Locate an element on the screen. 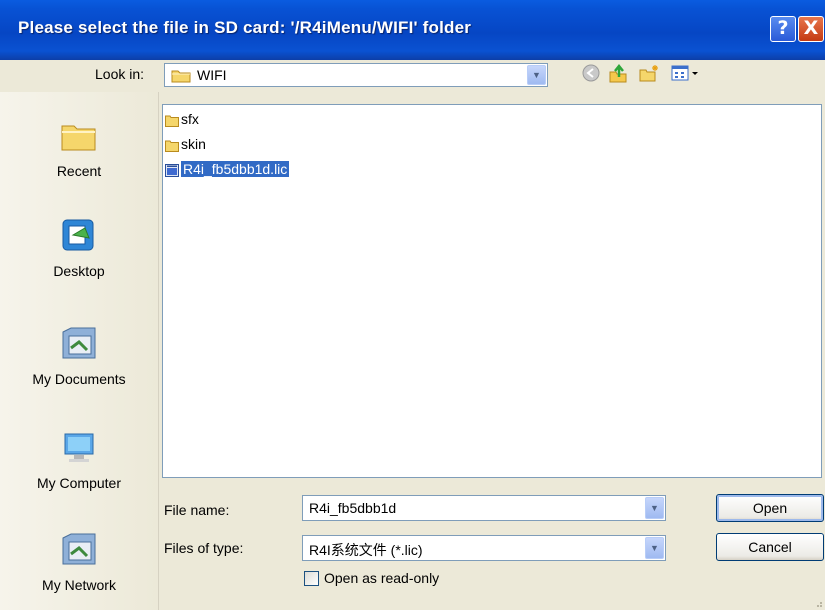 This screenshot has height=610, width=825. my-network-icon is located at coordinates (79, 549).